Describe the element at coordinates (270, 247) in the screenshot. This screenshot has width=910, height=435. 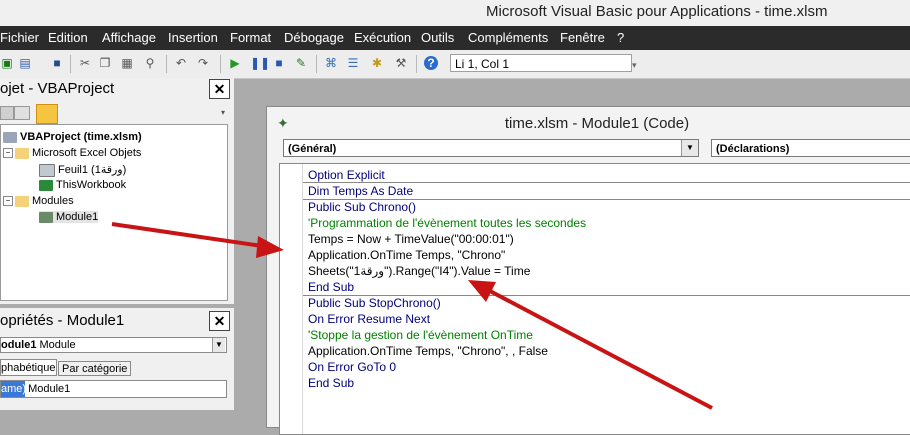
I see `arrowhead-icon` at that location.